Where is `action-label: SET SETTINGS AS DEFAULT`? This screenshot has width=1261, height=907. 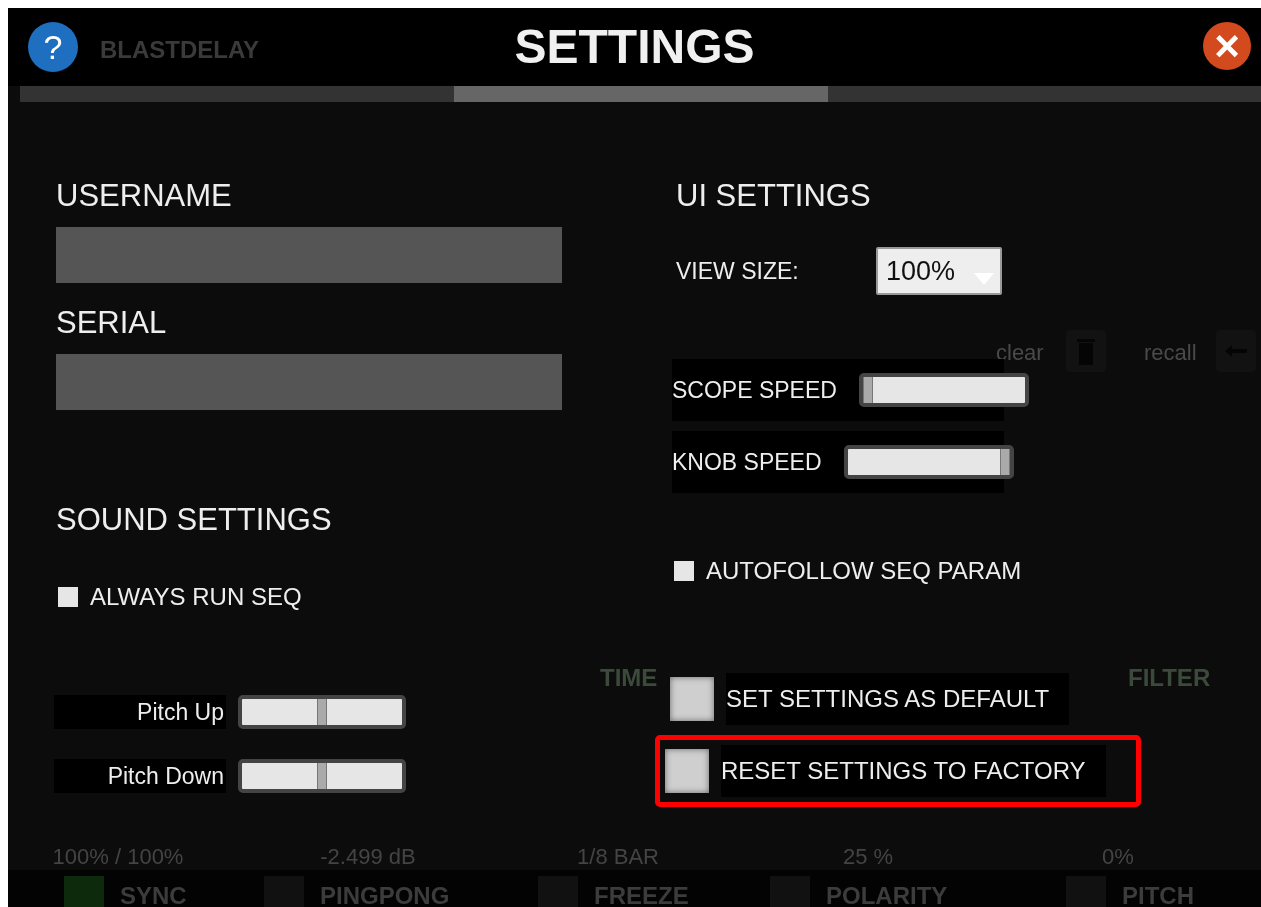
action-label: SET SETTINGS AS DEFAULT is located at coordinates (898, 699).